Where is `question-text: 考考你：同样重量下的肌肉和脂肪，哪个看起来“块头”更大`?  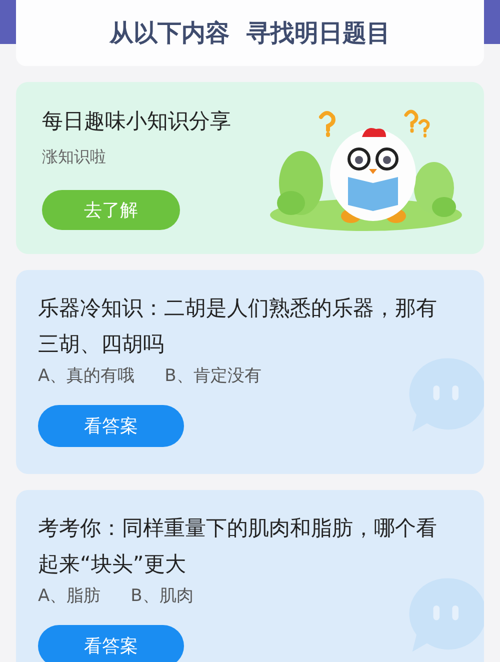 question-text: 考考你：同样重量下的肌肉和脂肪，哪个看起来“块头”更大 is located at coordinates (238, 546).